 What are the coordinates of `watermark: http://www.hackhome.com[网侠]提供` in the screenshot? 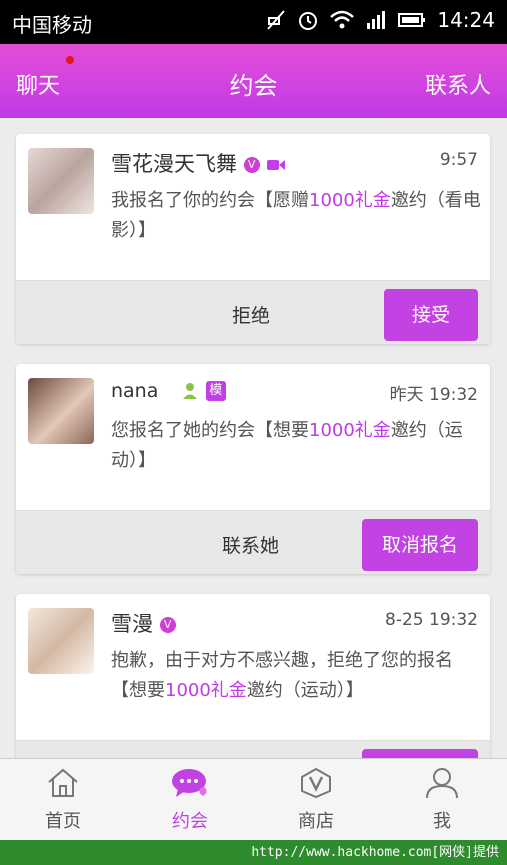 It's located at (253, 852).